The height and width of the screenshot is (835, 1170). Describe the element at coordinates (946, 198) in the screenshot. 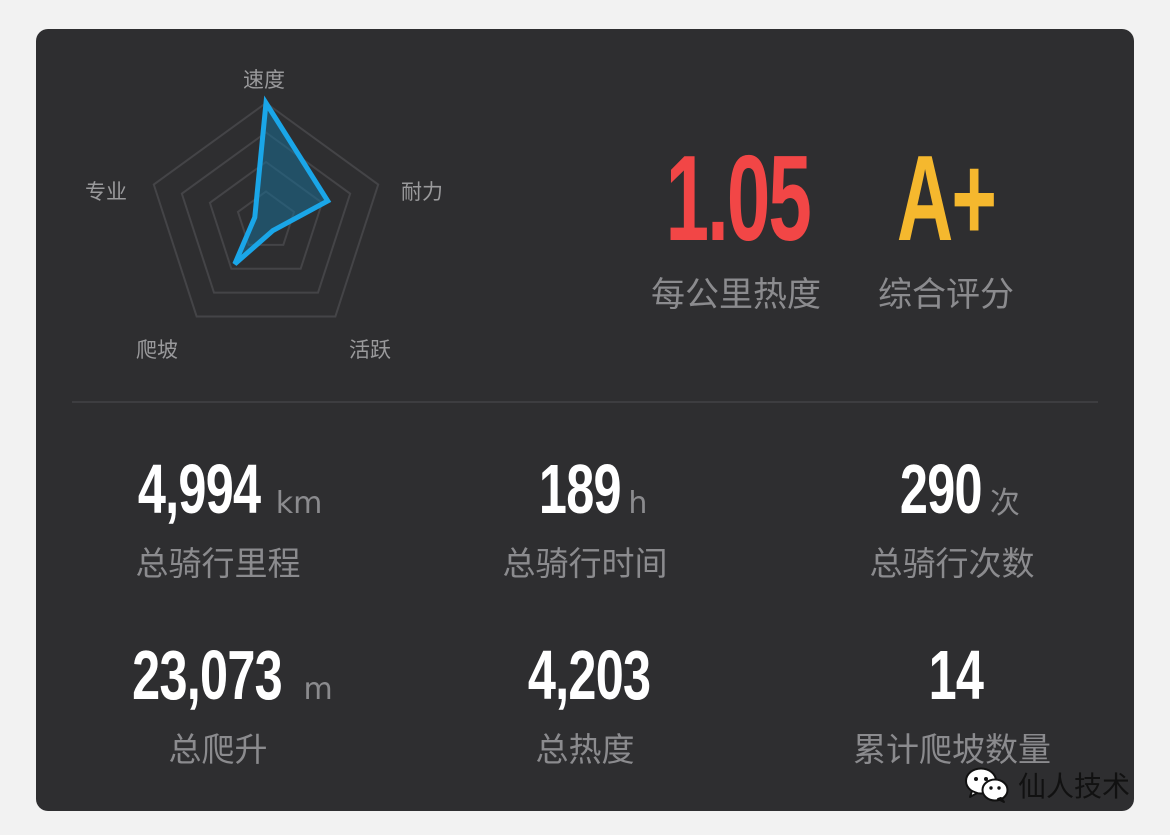

I see `rating-value: A+` at that location.